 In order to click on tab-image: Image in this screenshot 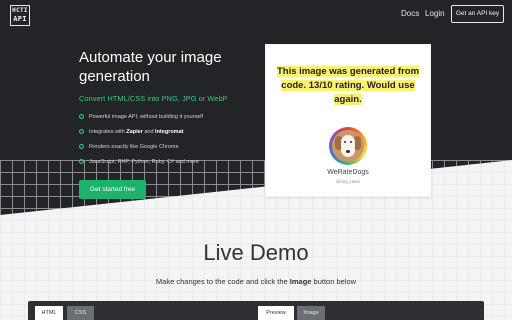, I will do `click(311, 313)`.